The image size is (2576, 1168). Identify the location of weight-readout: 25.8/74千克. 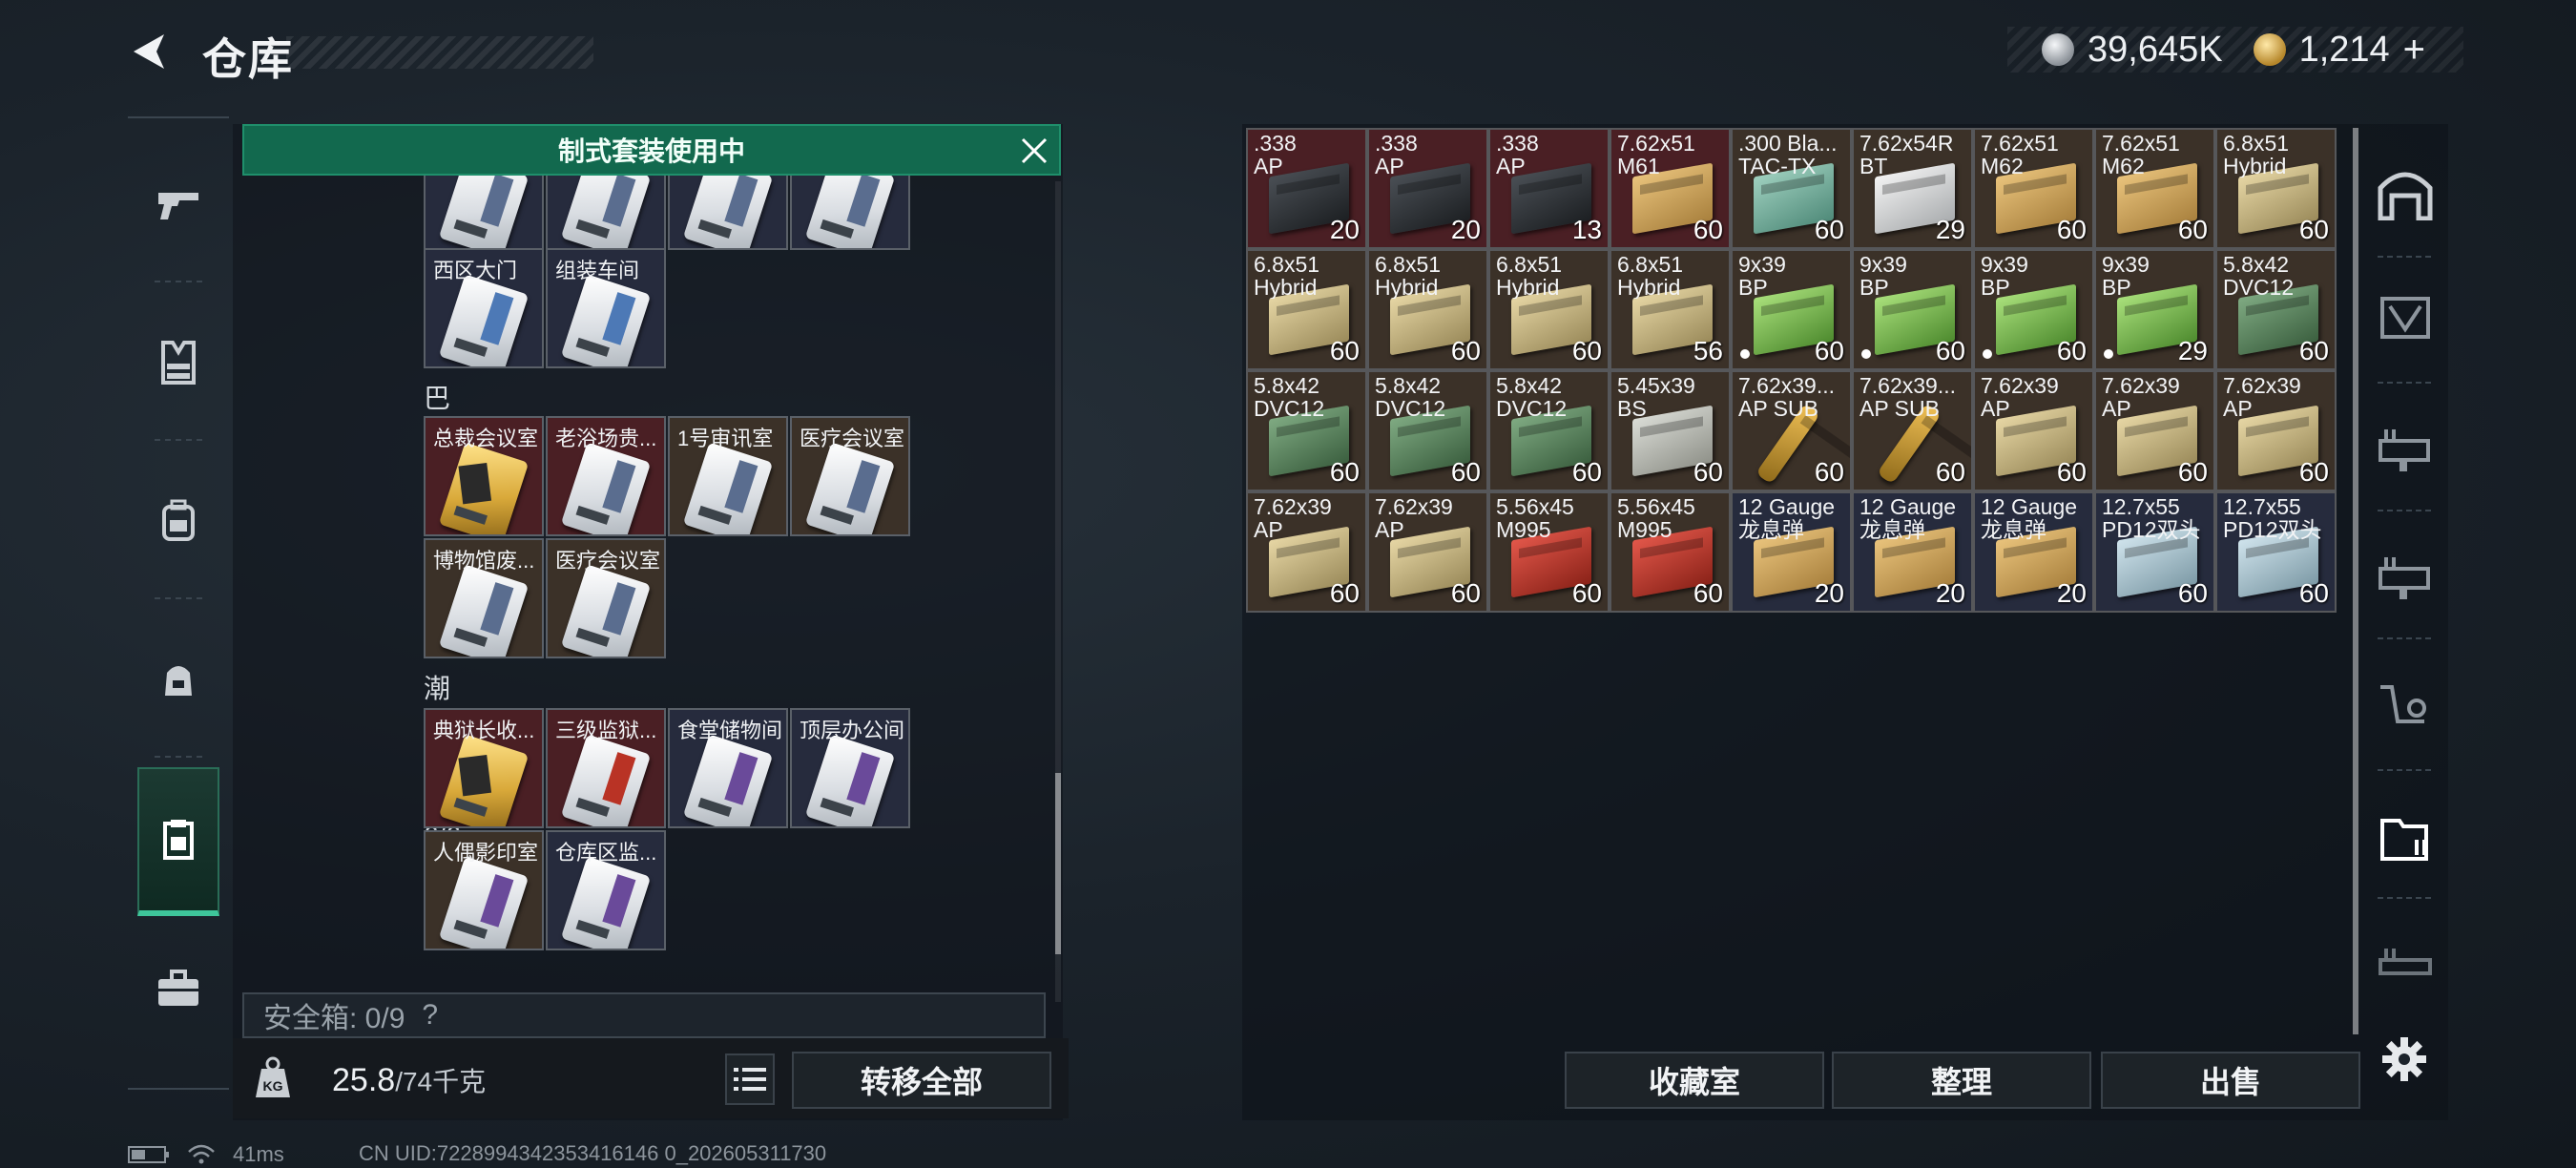
(409, 1080).